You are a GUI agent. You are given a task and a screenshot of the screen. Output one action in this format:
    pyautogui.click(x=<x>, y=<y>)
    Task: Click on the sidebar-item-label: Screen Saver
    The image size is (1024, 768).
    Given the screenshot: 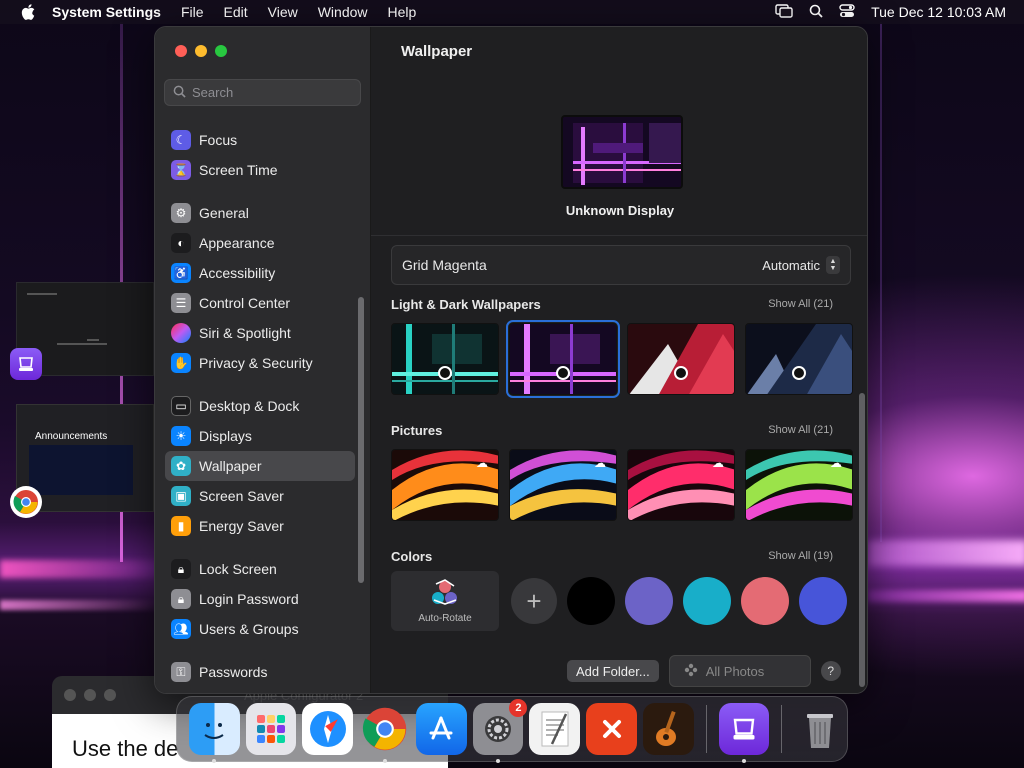 What is the action you would take?
    pyautogui.click(x=241, y=496)
    